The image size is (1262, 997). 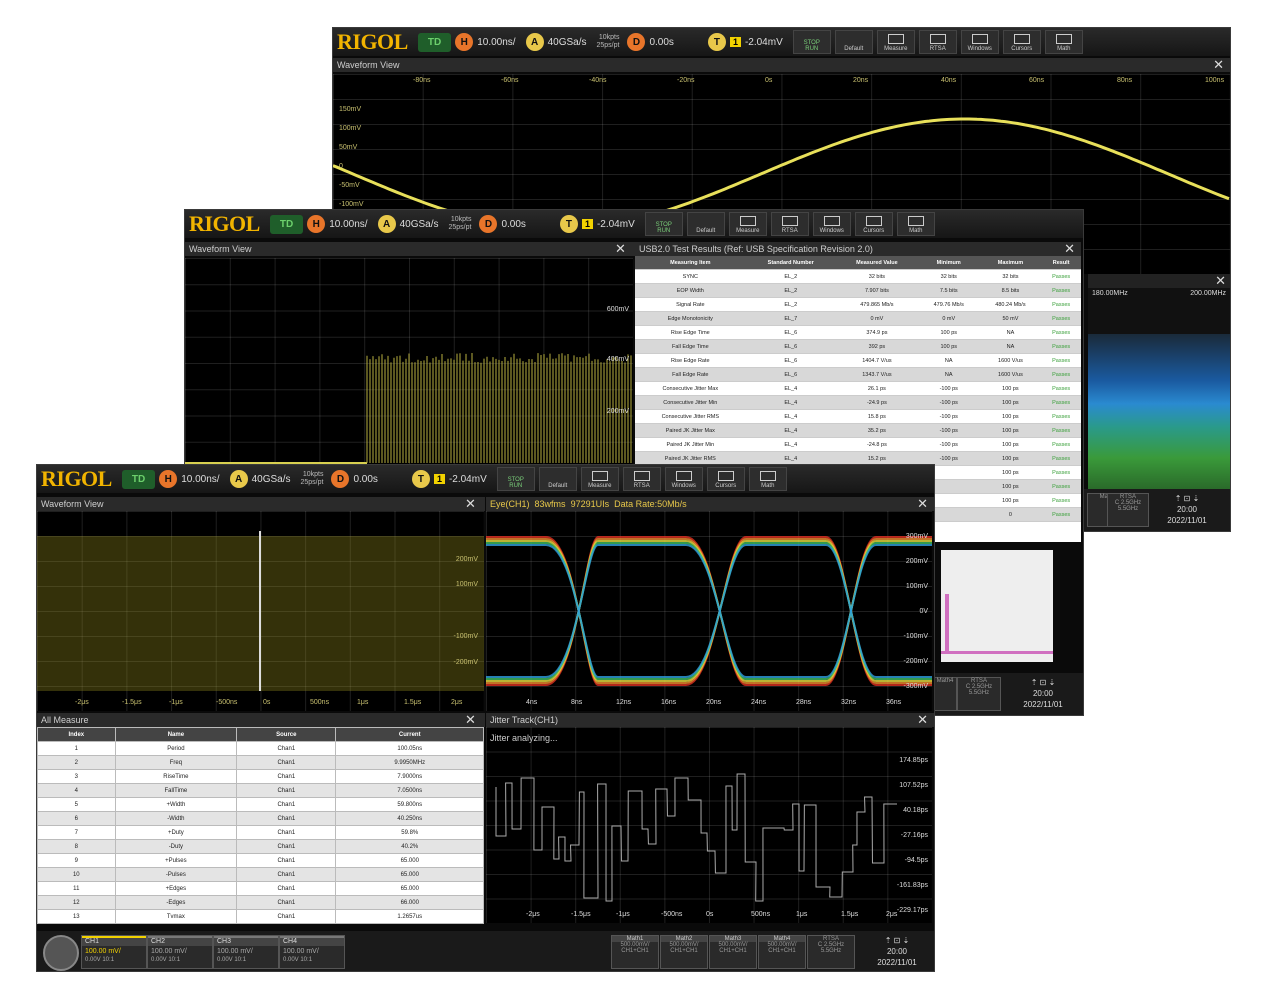 What do you see at coordinates (409, 363) in the screenshot?
I see `middle-waveform-grid: 600mV 400mV 200mV` at bounding box center [409, 363].